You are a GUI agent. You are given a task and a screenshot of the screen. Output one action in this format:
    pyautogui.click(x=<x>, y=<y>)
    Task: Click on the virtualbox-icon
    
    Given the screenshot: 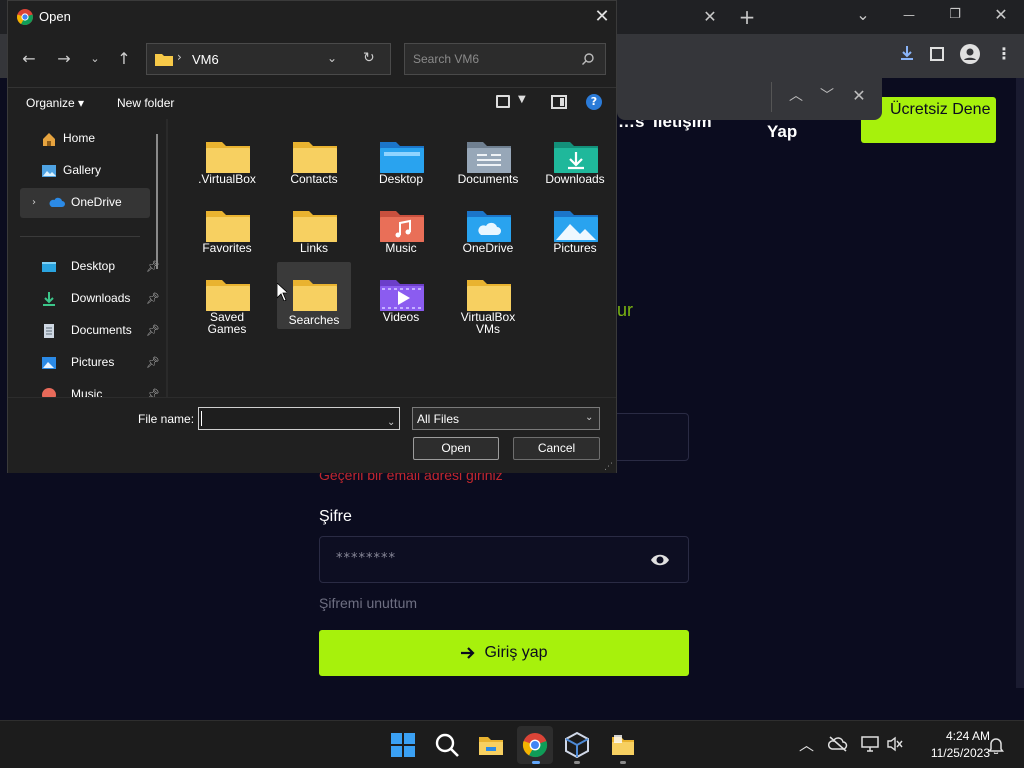 What is the action you would take?
    pyautogui.click(x=577, y=745)
    